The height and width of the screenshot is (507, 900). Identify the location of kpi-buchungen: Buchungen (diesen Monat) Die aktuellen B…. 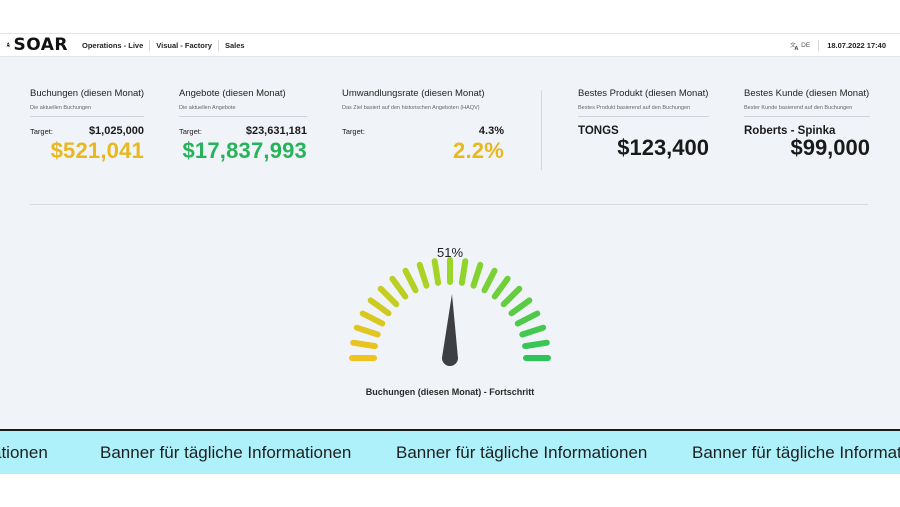
(87, 126).